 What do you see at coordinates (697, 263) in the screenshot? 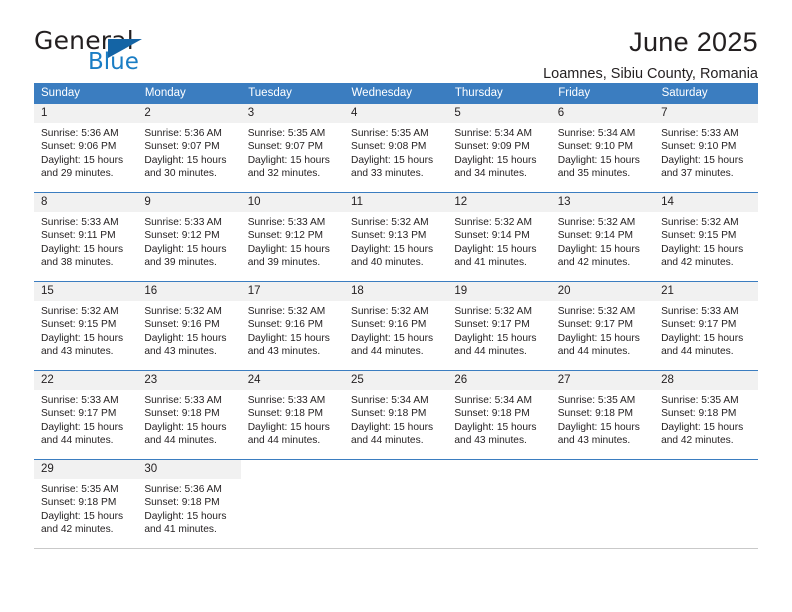
I see `daylight-text-line2: and 42 minutes.` at bounding box center [697, 263].